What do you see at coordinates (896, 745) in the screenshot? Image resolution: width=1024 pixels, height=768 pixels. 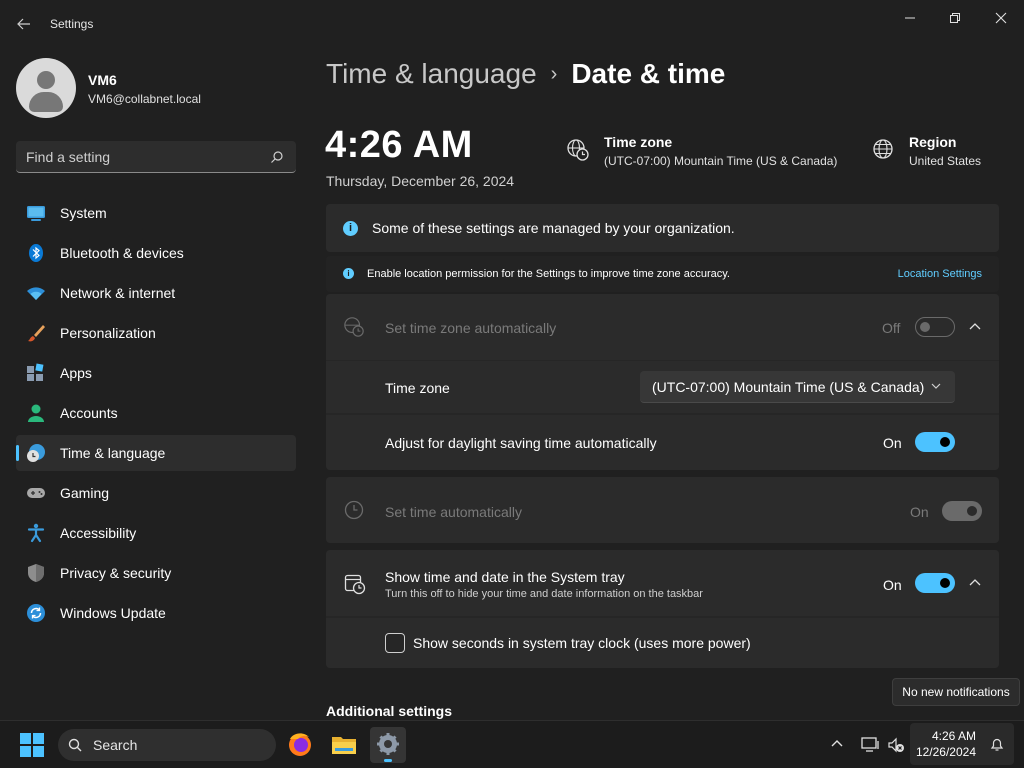 I see `volume-muted-icon` at bounding box center [896, 745].